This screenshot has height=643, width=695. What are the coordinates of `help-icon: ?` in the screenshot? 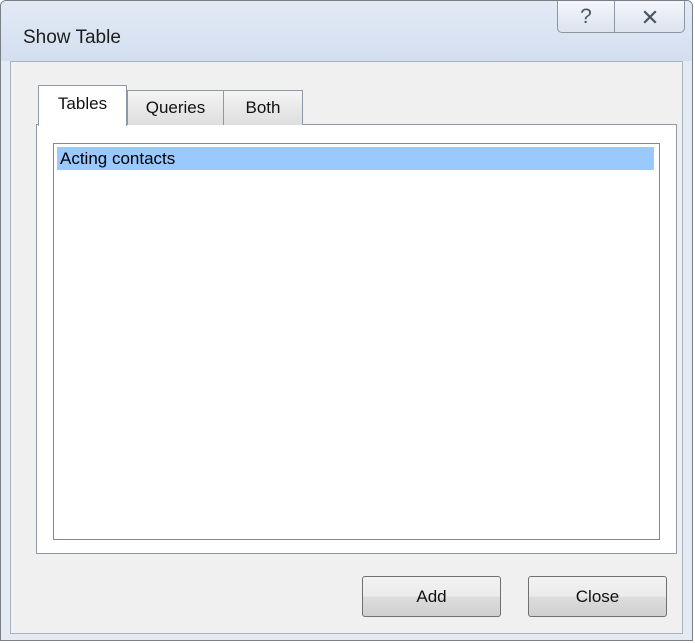 It's located at (586, 16).